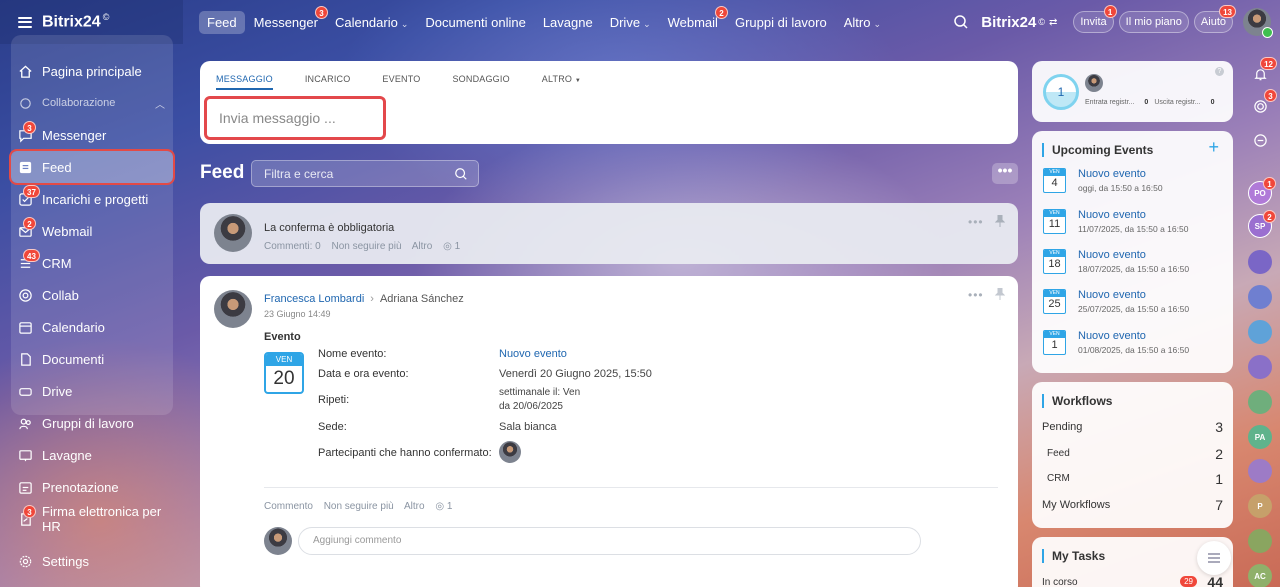 This screenshot has height=587, width=1280. I want to click on sidebar-item-messenger: 3 Messenger, so click(91, 135).